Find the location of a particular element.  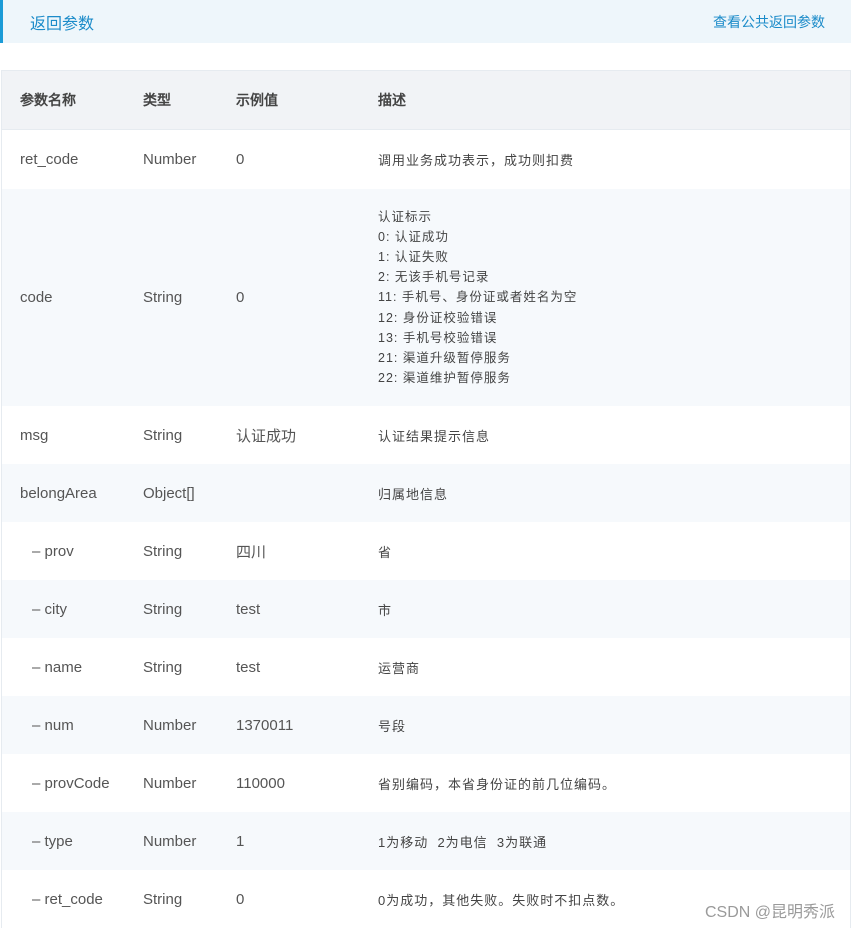

param-description: 归属地信息 is located at coordinates (413, 494).